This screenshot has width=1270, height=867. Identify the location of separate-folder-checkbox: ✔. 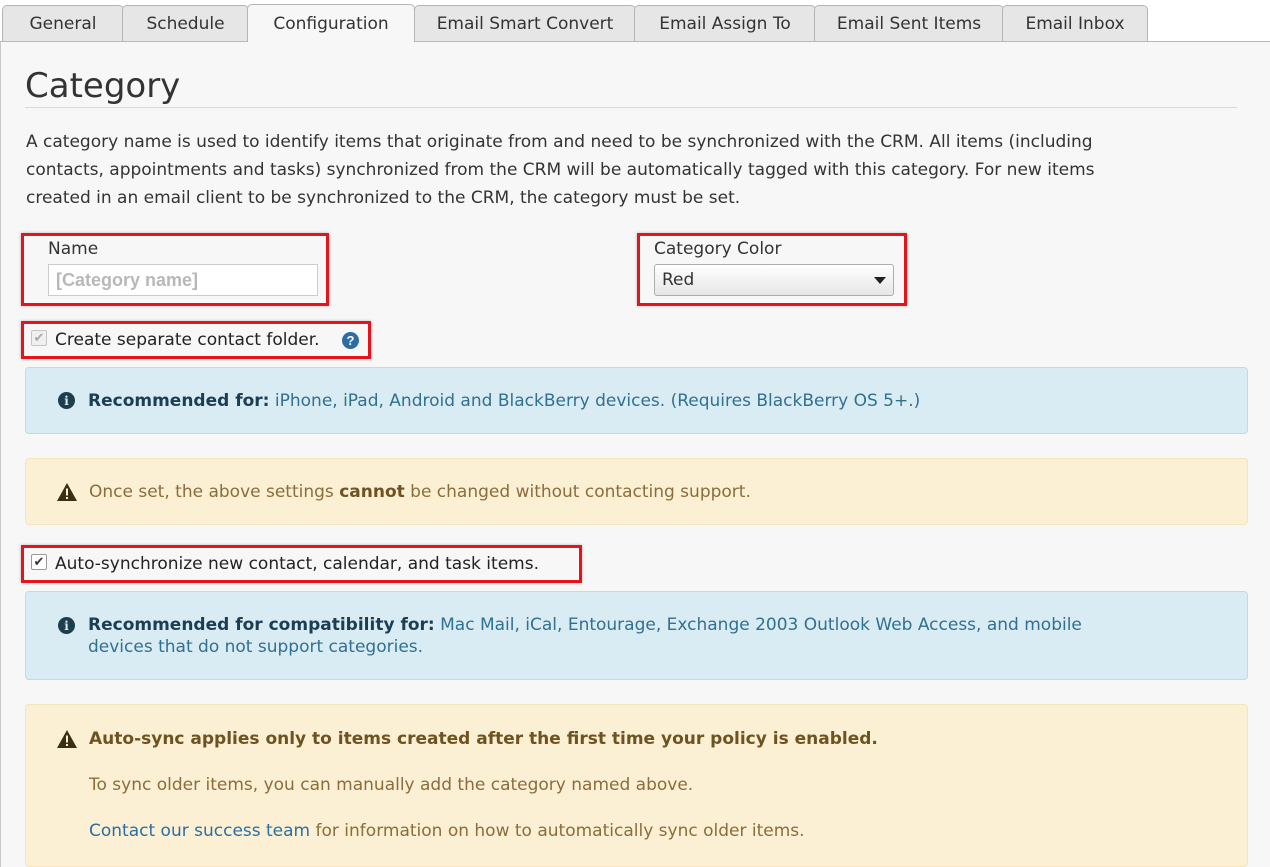
(39, 338).